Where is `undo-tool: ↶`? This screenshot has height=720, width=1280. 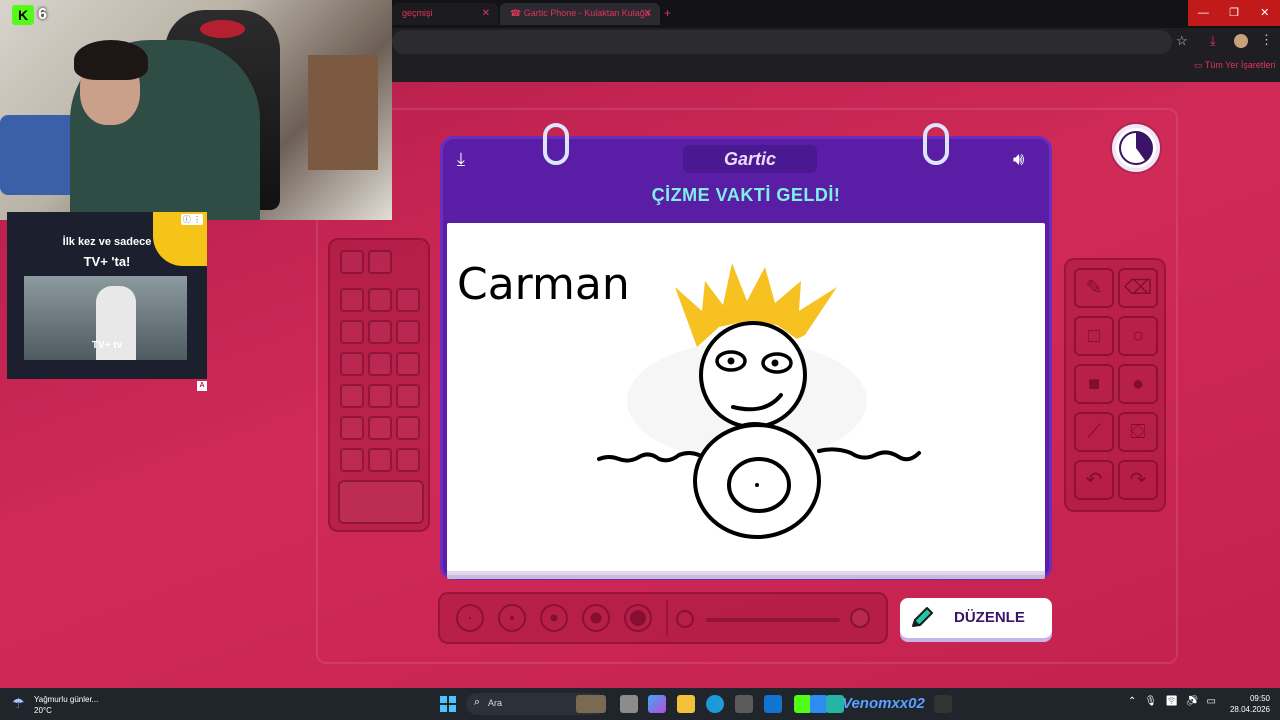 undo-tool: ↶ is located at coordinates (1094, 480).